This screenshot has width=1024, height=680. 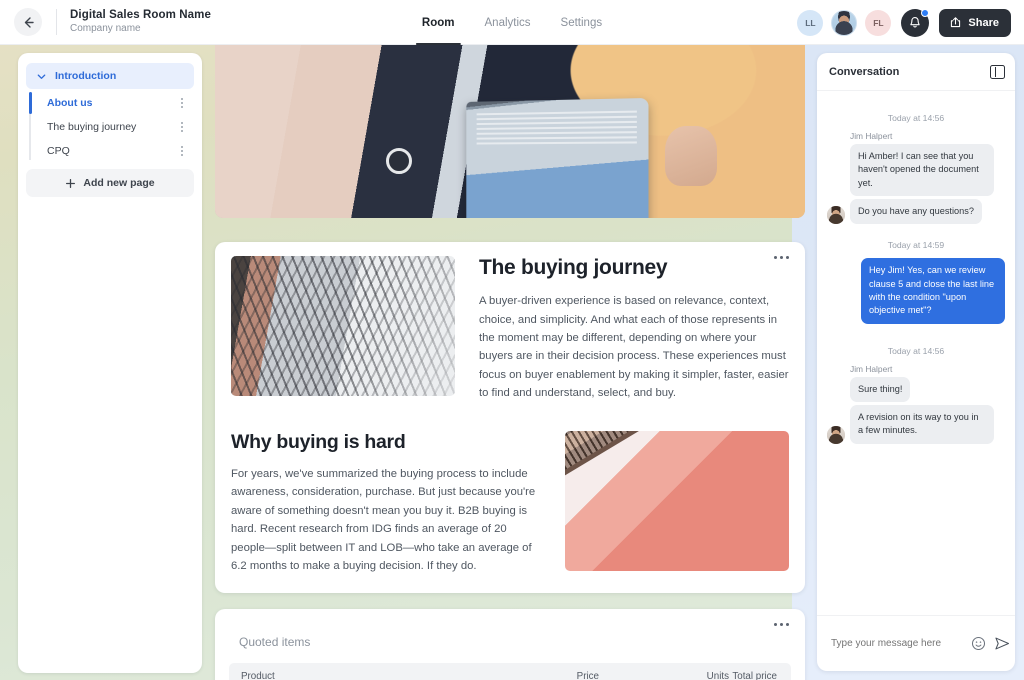 I want to click on column-header-product: Product, so click(x=258, y=675).